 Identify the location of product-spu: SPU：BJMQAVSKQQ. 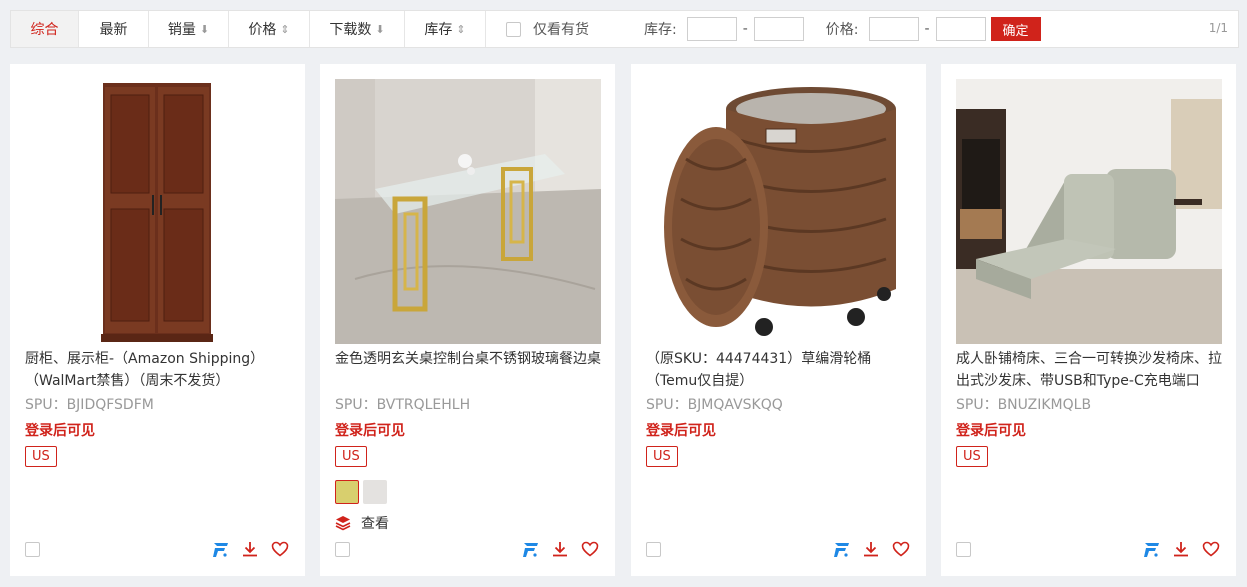
(714, 405).